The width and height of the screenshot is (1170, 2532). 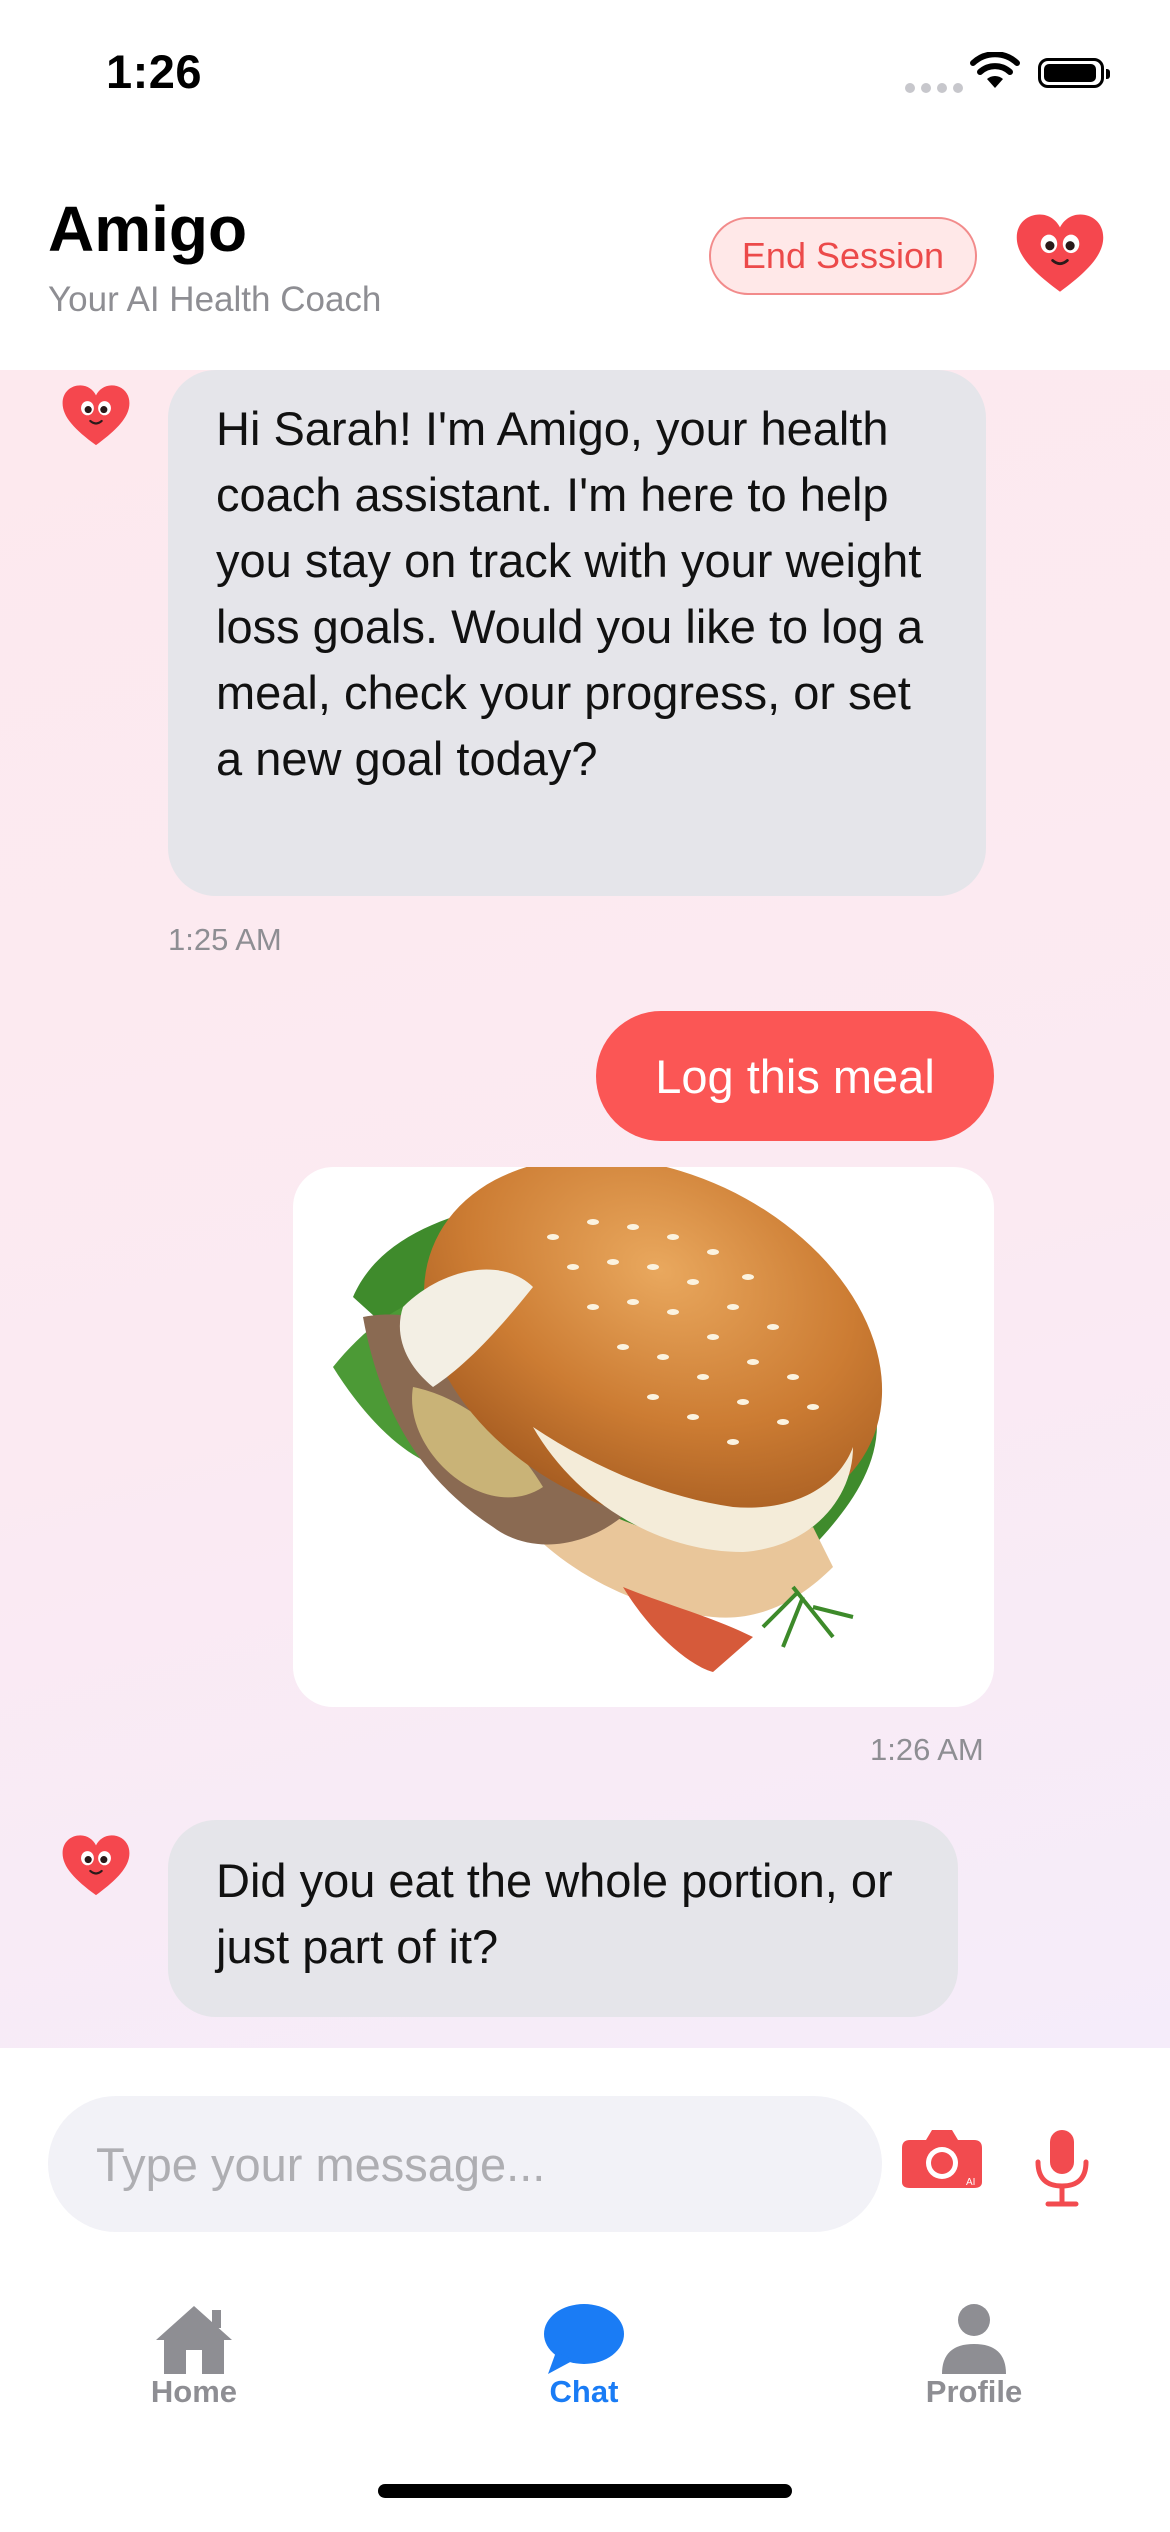 I want to click on message-timestamp: 1:25 AM, so click(x=225, y=939).